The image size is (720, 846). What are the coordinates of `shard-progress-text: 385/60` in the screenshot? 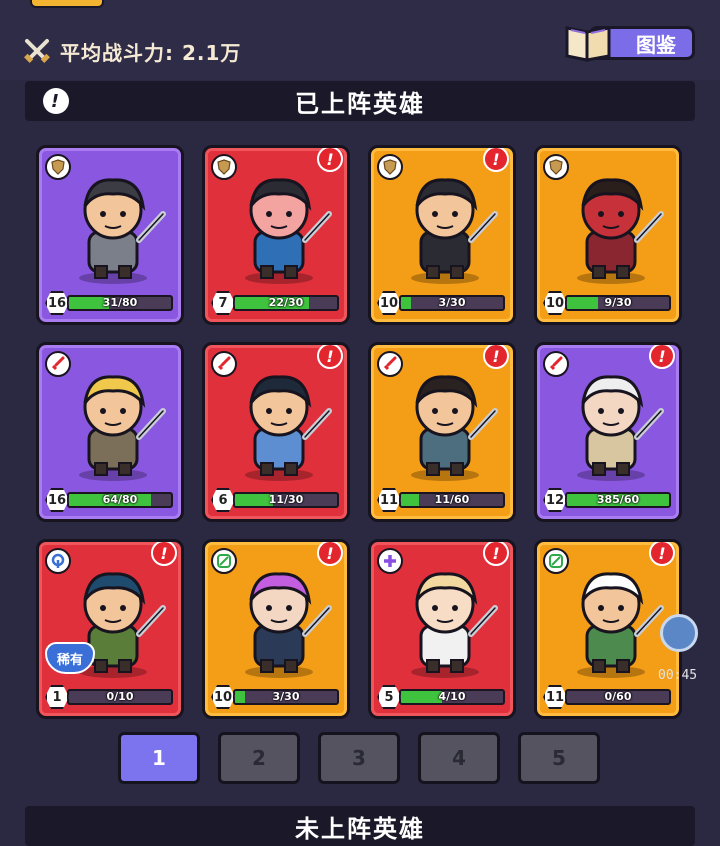 It's located at (618, 499).